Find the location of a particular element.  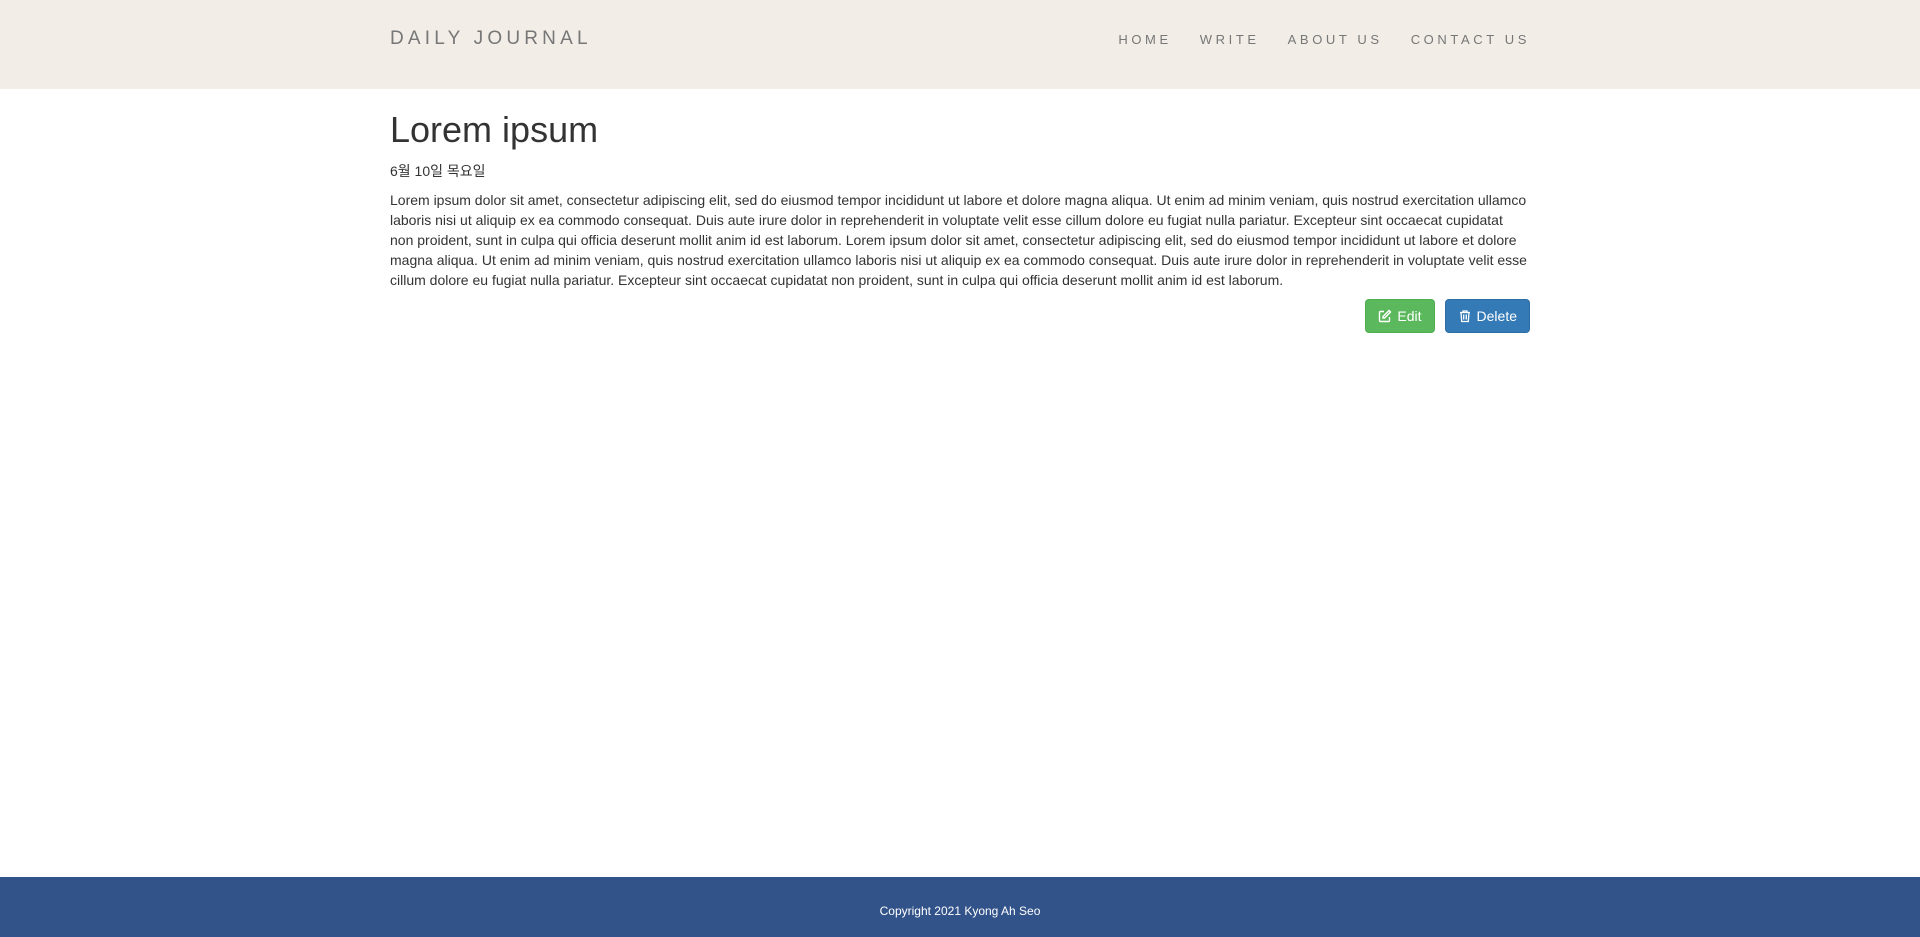

nav-links: HOME WRITE ABOUT US CONTACT US is located at coordinates (1324, 39).